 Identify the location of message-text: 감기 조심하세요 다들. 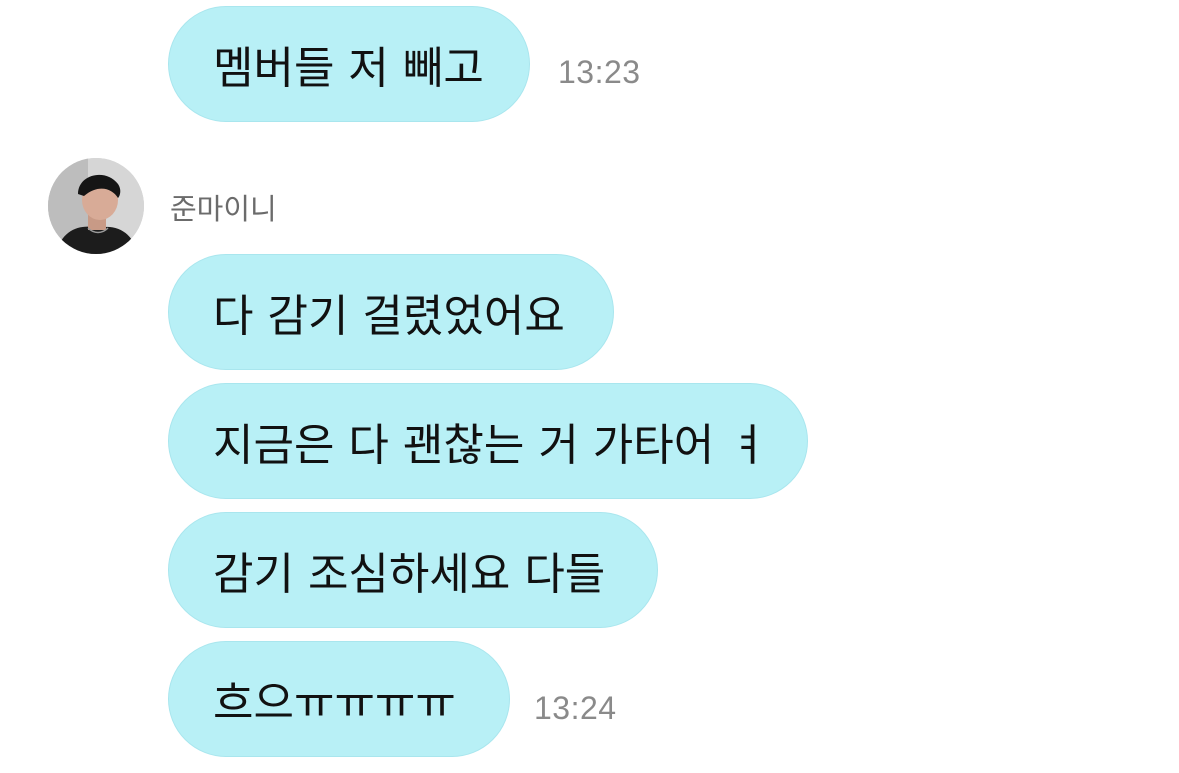
(409, 574).